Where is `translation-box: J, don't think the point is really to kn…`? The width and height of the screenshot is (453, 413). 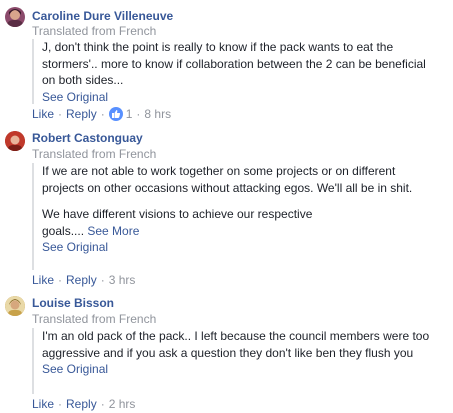 translation-box: J, don't think the point is really to kn… is located at coordinates (237, 71).